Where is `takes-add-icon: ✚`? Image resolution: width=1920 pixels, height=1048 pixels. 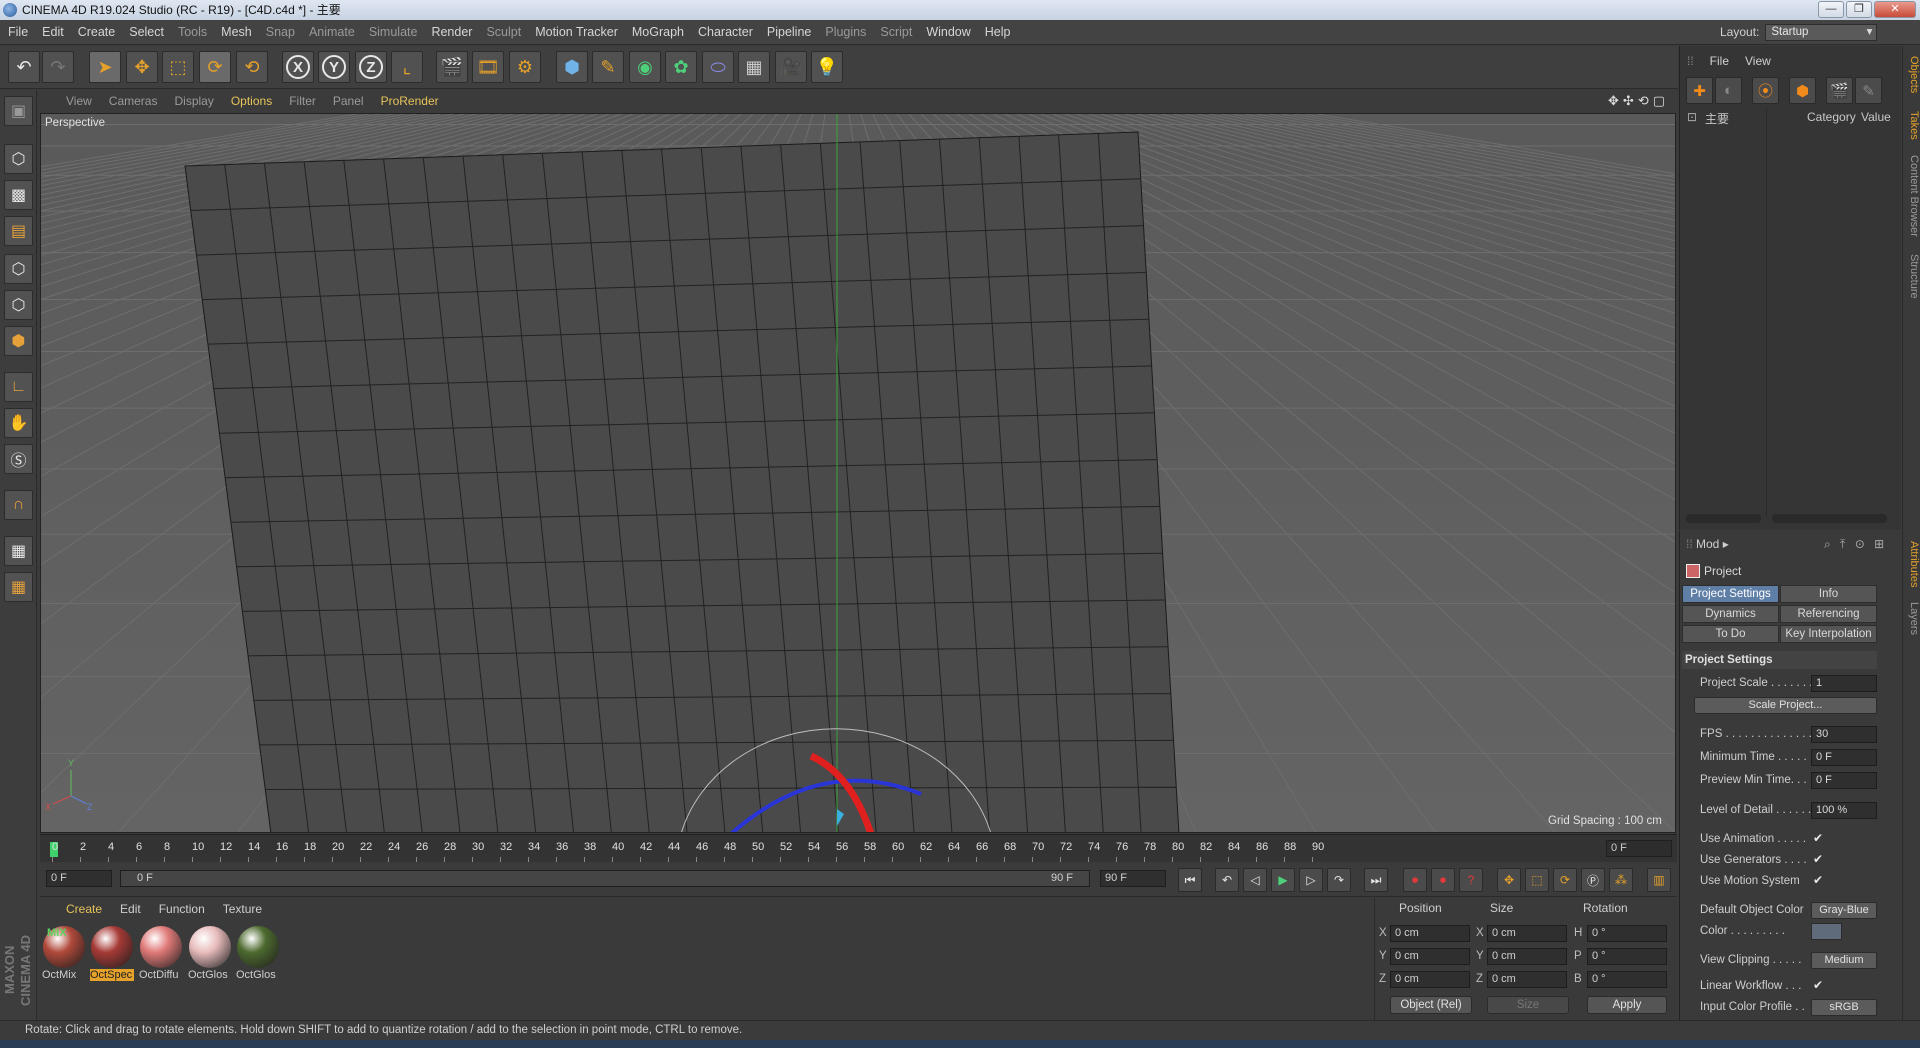 takes-add-icon: ✚ is located at coordinates (1699, 90).